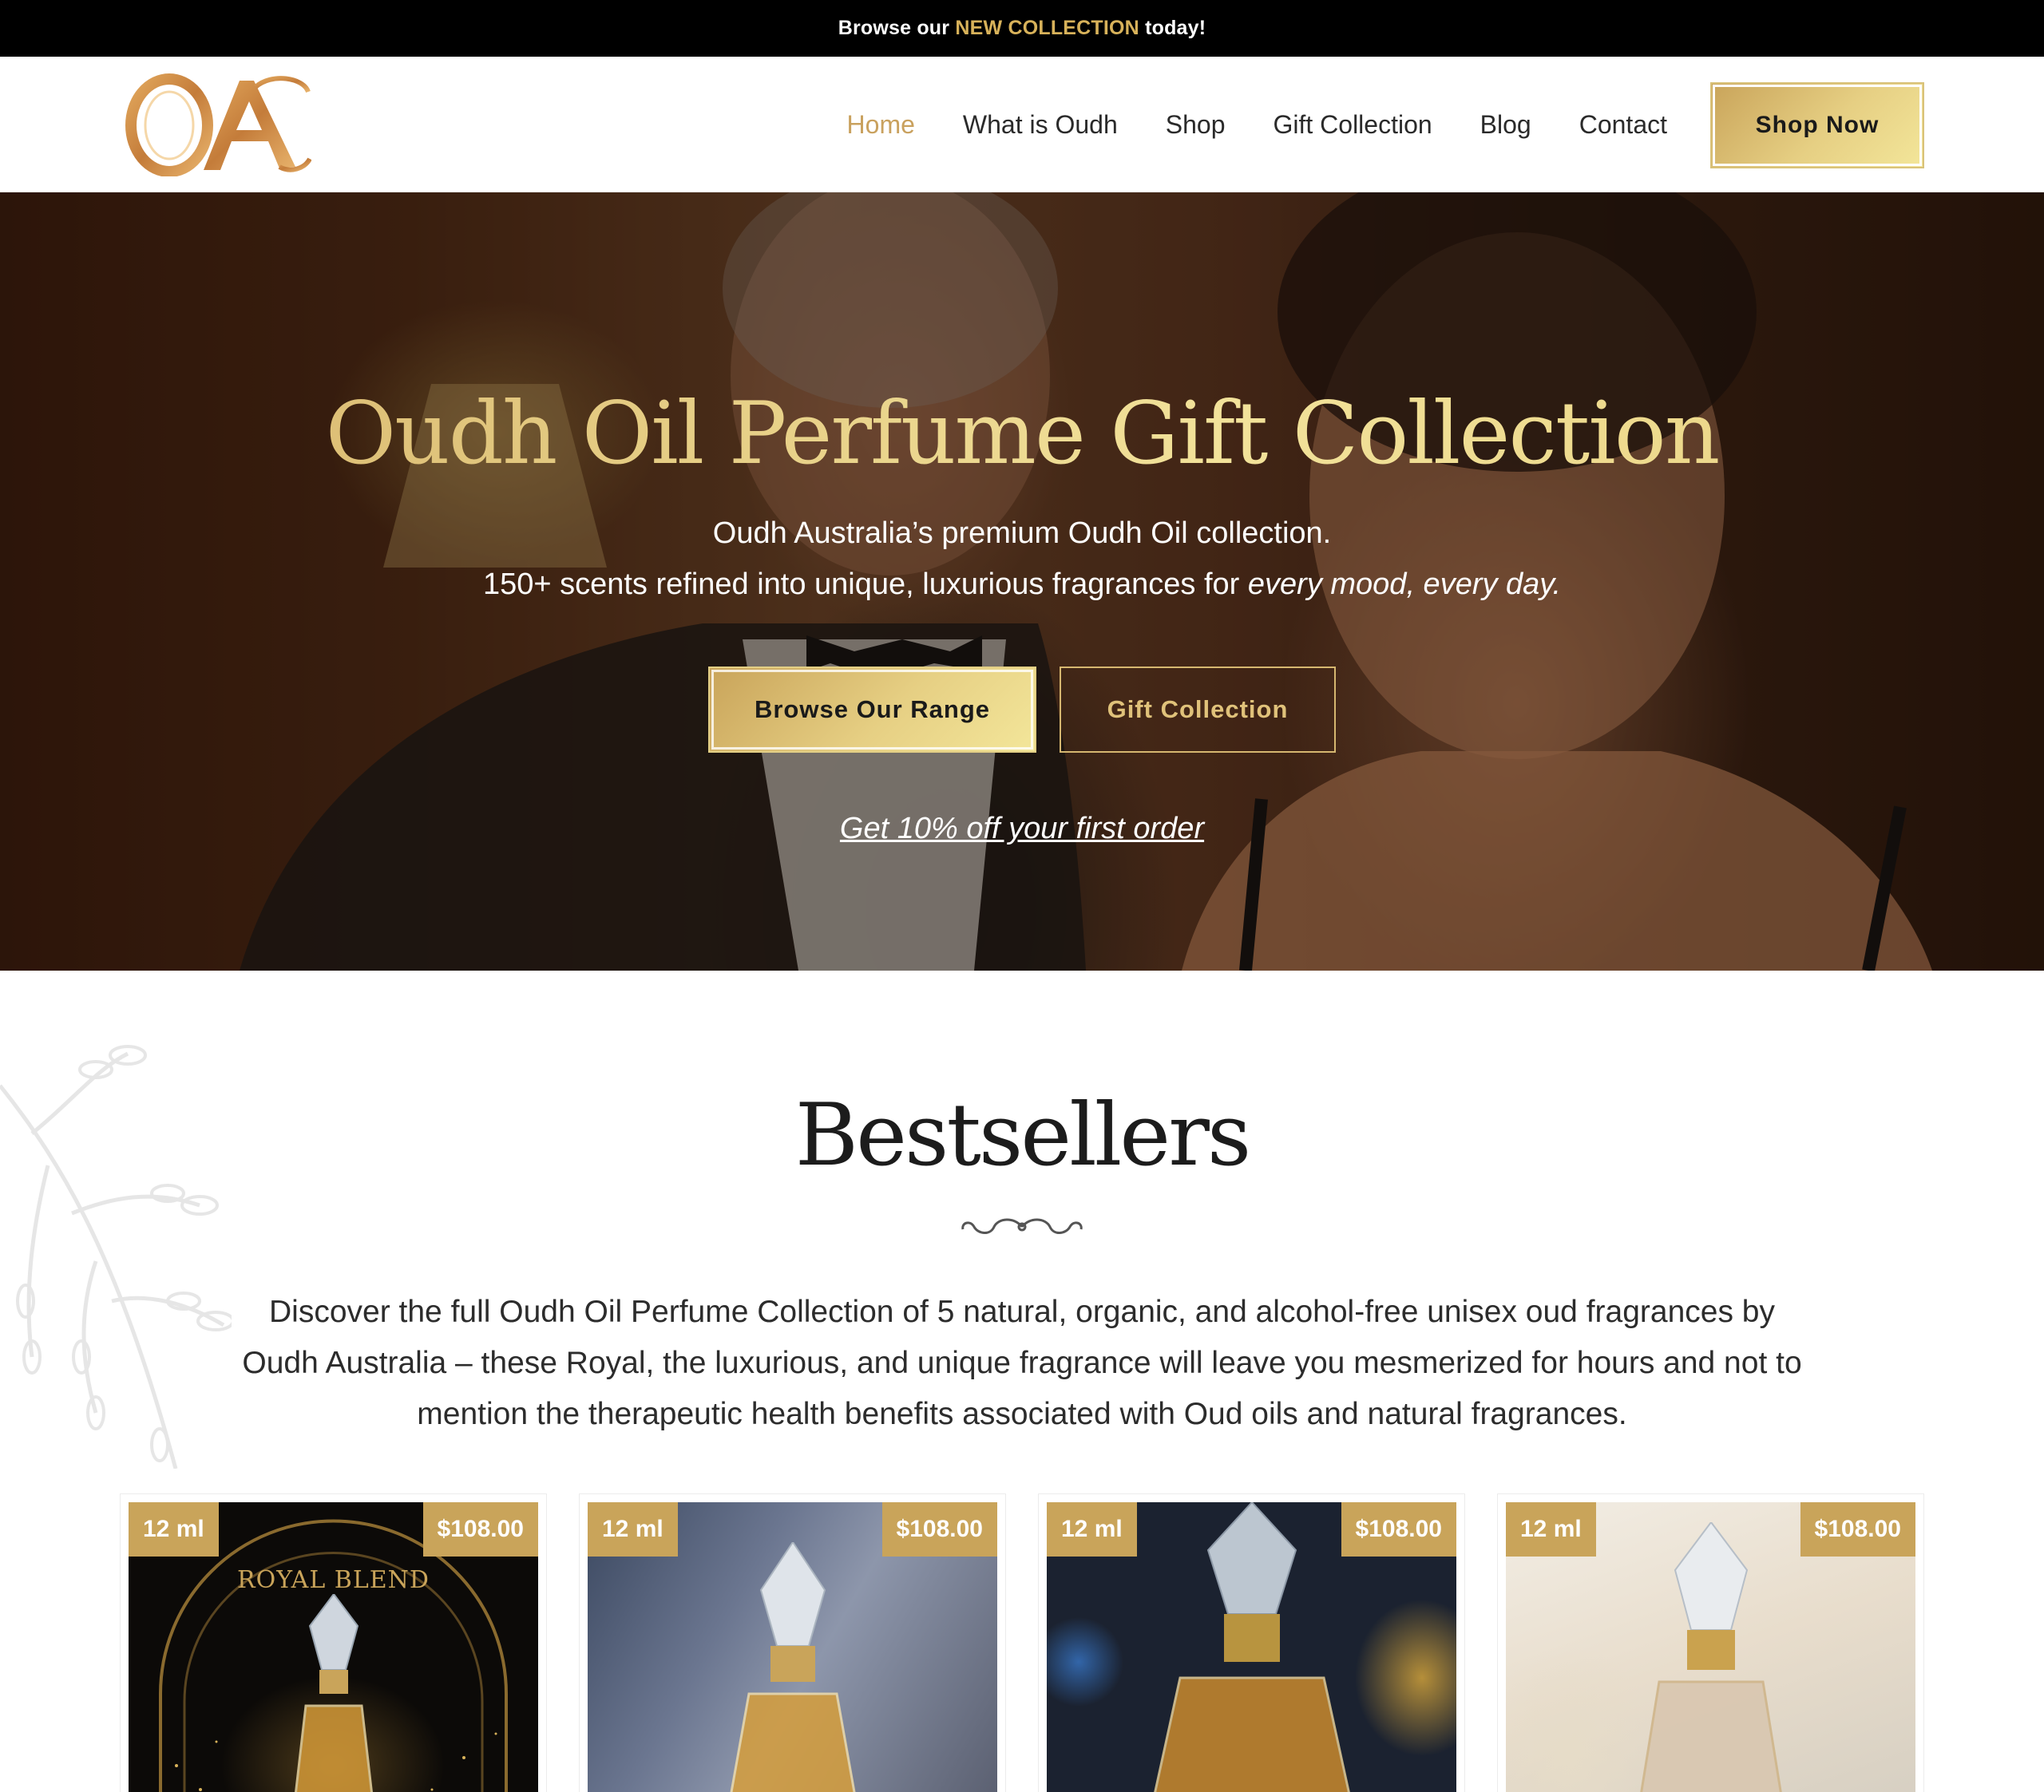 The height and width of the screenshot is (1792, 2044). Describe the element at coordinates (1198, 710) in the screenshot. I see `gift-collection-button: Gift Collection` at that location.